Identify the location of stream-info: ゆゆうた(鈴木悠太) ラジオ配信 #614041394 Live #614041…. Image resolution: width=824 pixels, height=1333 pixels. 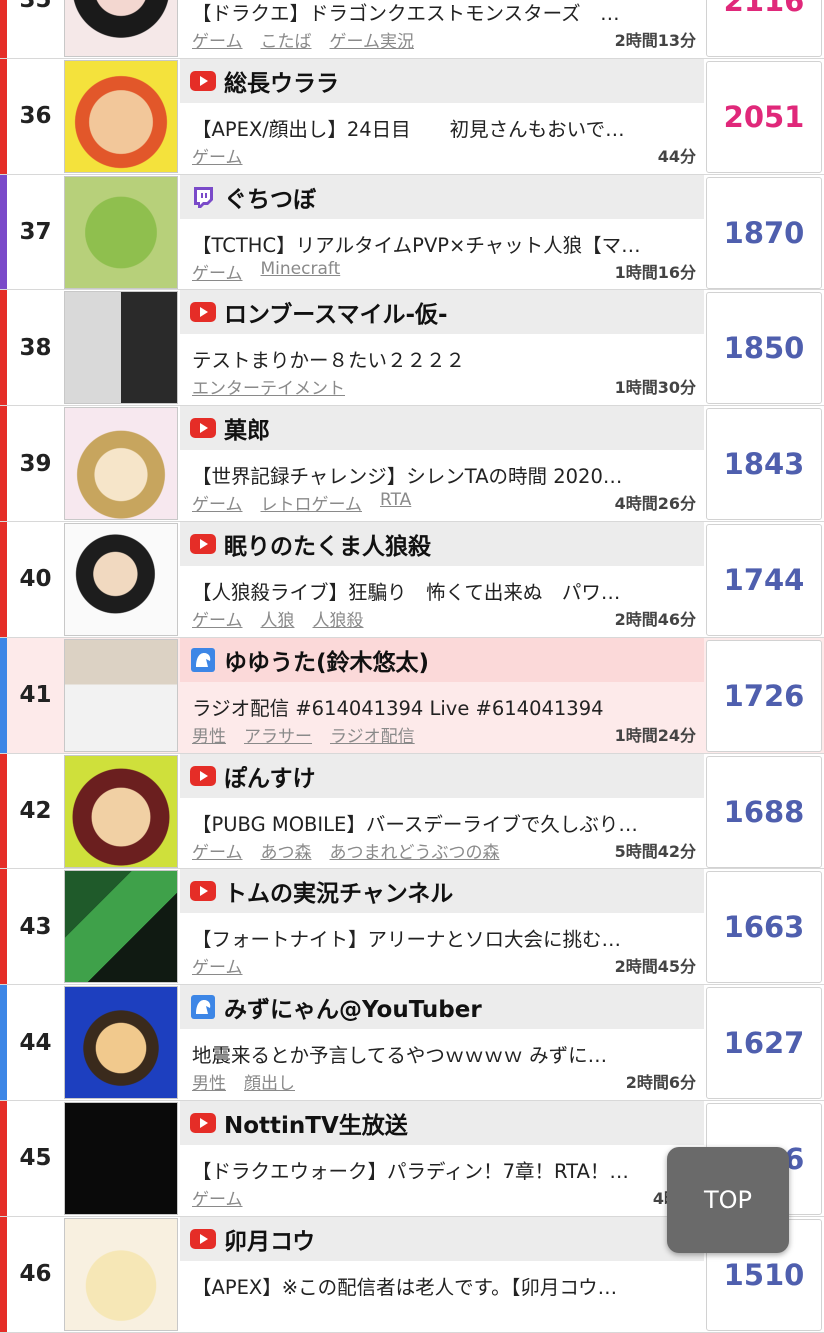
(442, 695).